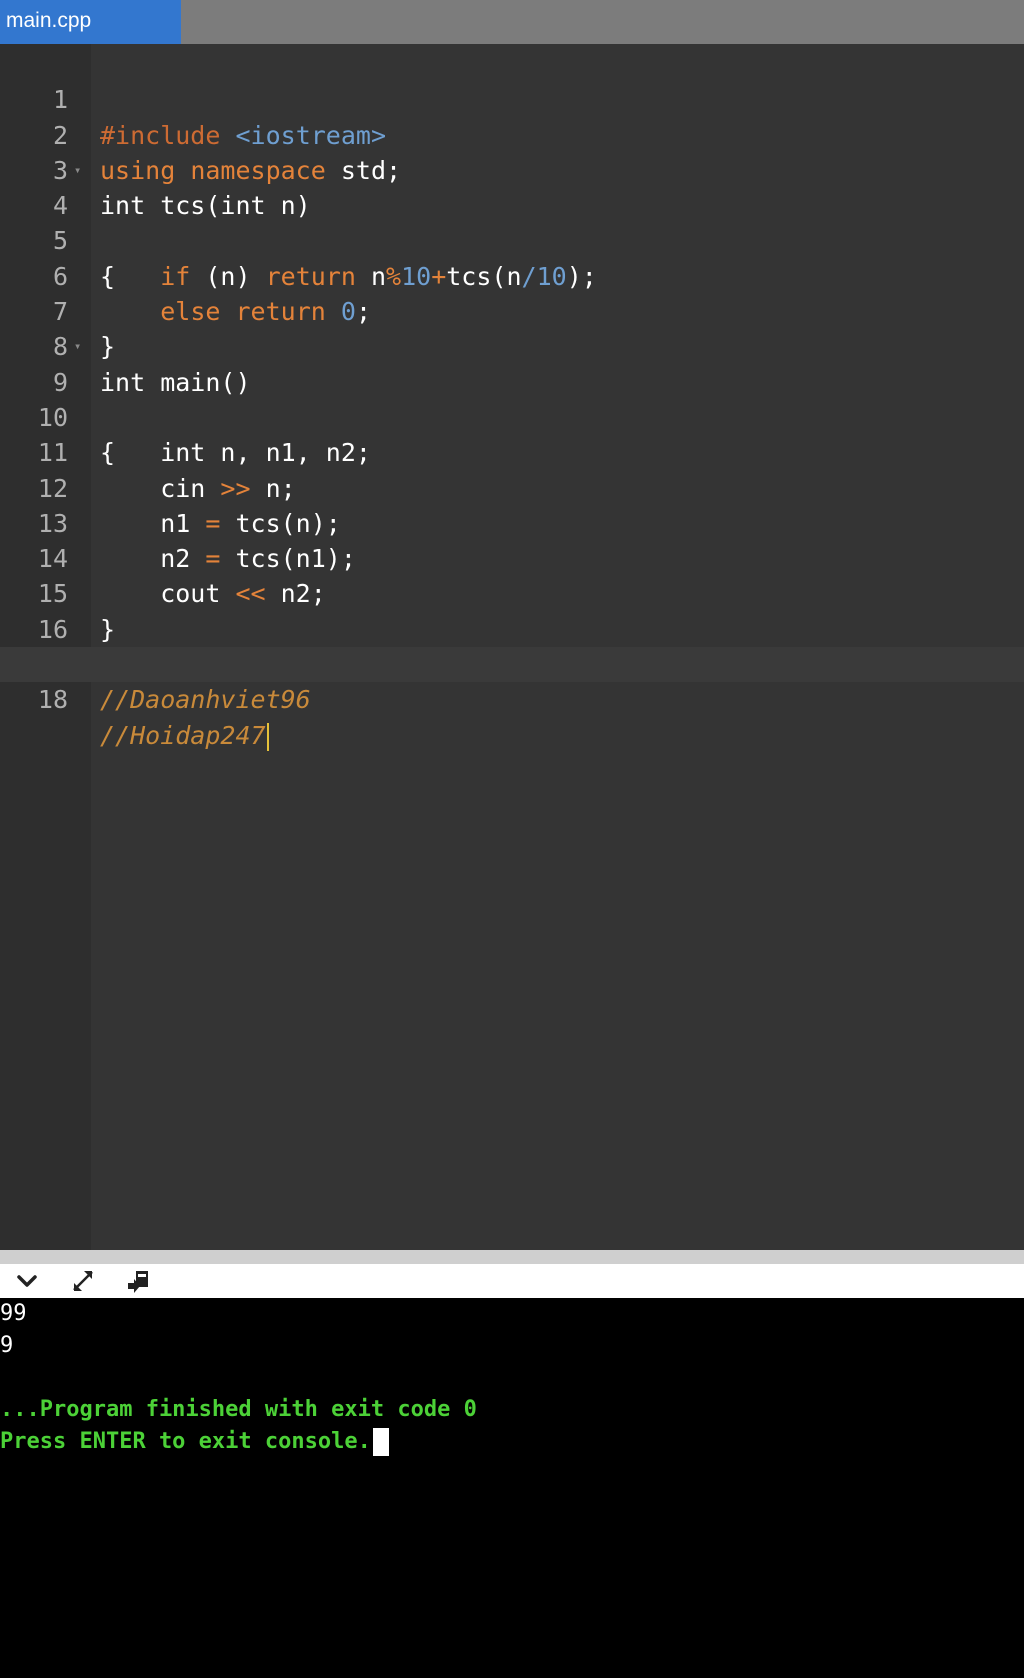 The width and height of the screenshot is (1024, 1678). What do you see at coordinates (512, 1442) in the screenshot?
I see `console-prompt-line: Press ENTER to exit console.` at bounding box center [512, 1442].